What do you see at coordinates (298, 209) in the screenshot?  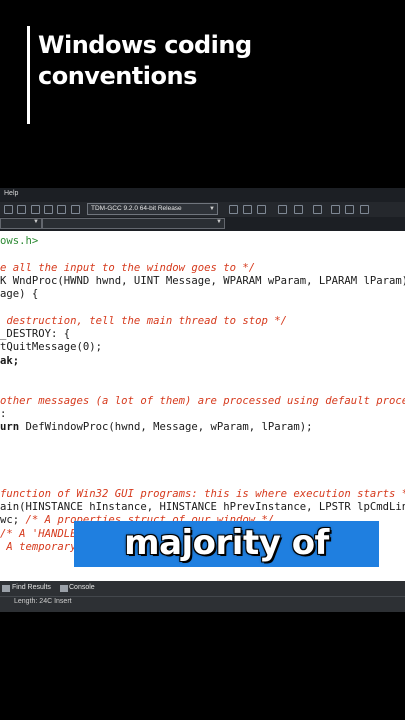 I see `debug-icon` at bounding box center [298, 209].